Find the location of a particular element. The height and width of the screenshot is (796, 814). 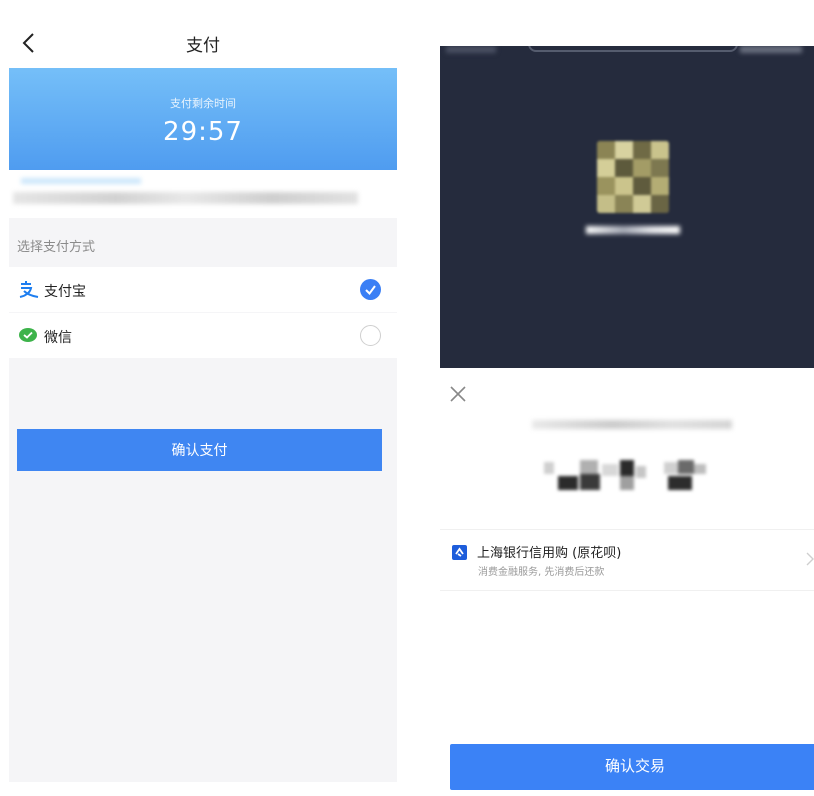

payment-option-alipay: 支付宝 is located at coordinates (203, 289).